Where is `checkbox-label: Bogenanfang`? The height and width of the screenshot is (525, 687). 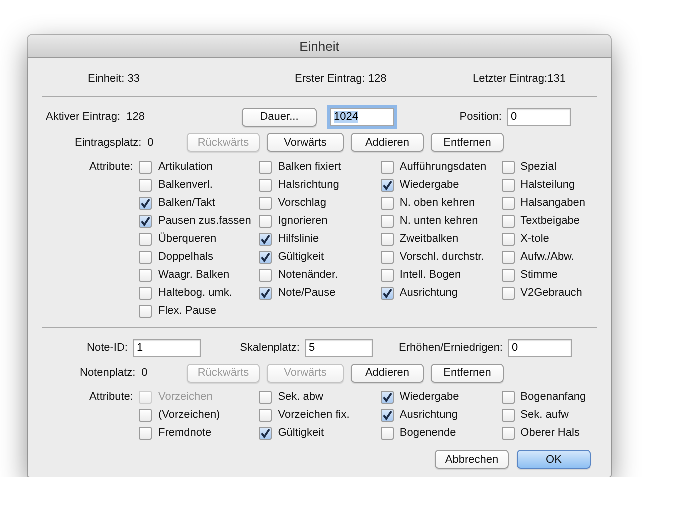
checkbox-label: Bogenanfang is located at coordinates (553, 397).